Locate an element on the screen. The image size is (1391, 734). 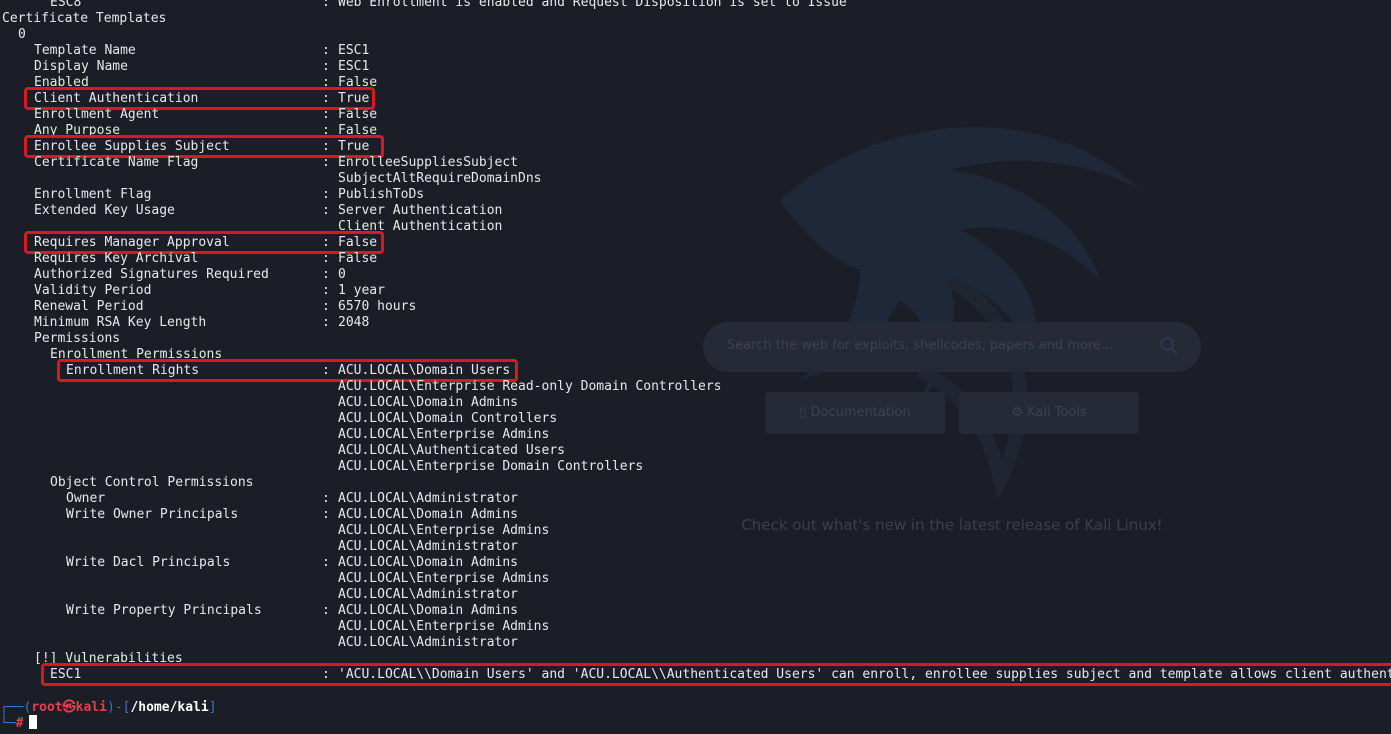
field-key: Renewal Period is located at coordinates (89, 306).